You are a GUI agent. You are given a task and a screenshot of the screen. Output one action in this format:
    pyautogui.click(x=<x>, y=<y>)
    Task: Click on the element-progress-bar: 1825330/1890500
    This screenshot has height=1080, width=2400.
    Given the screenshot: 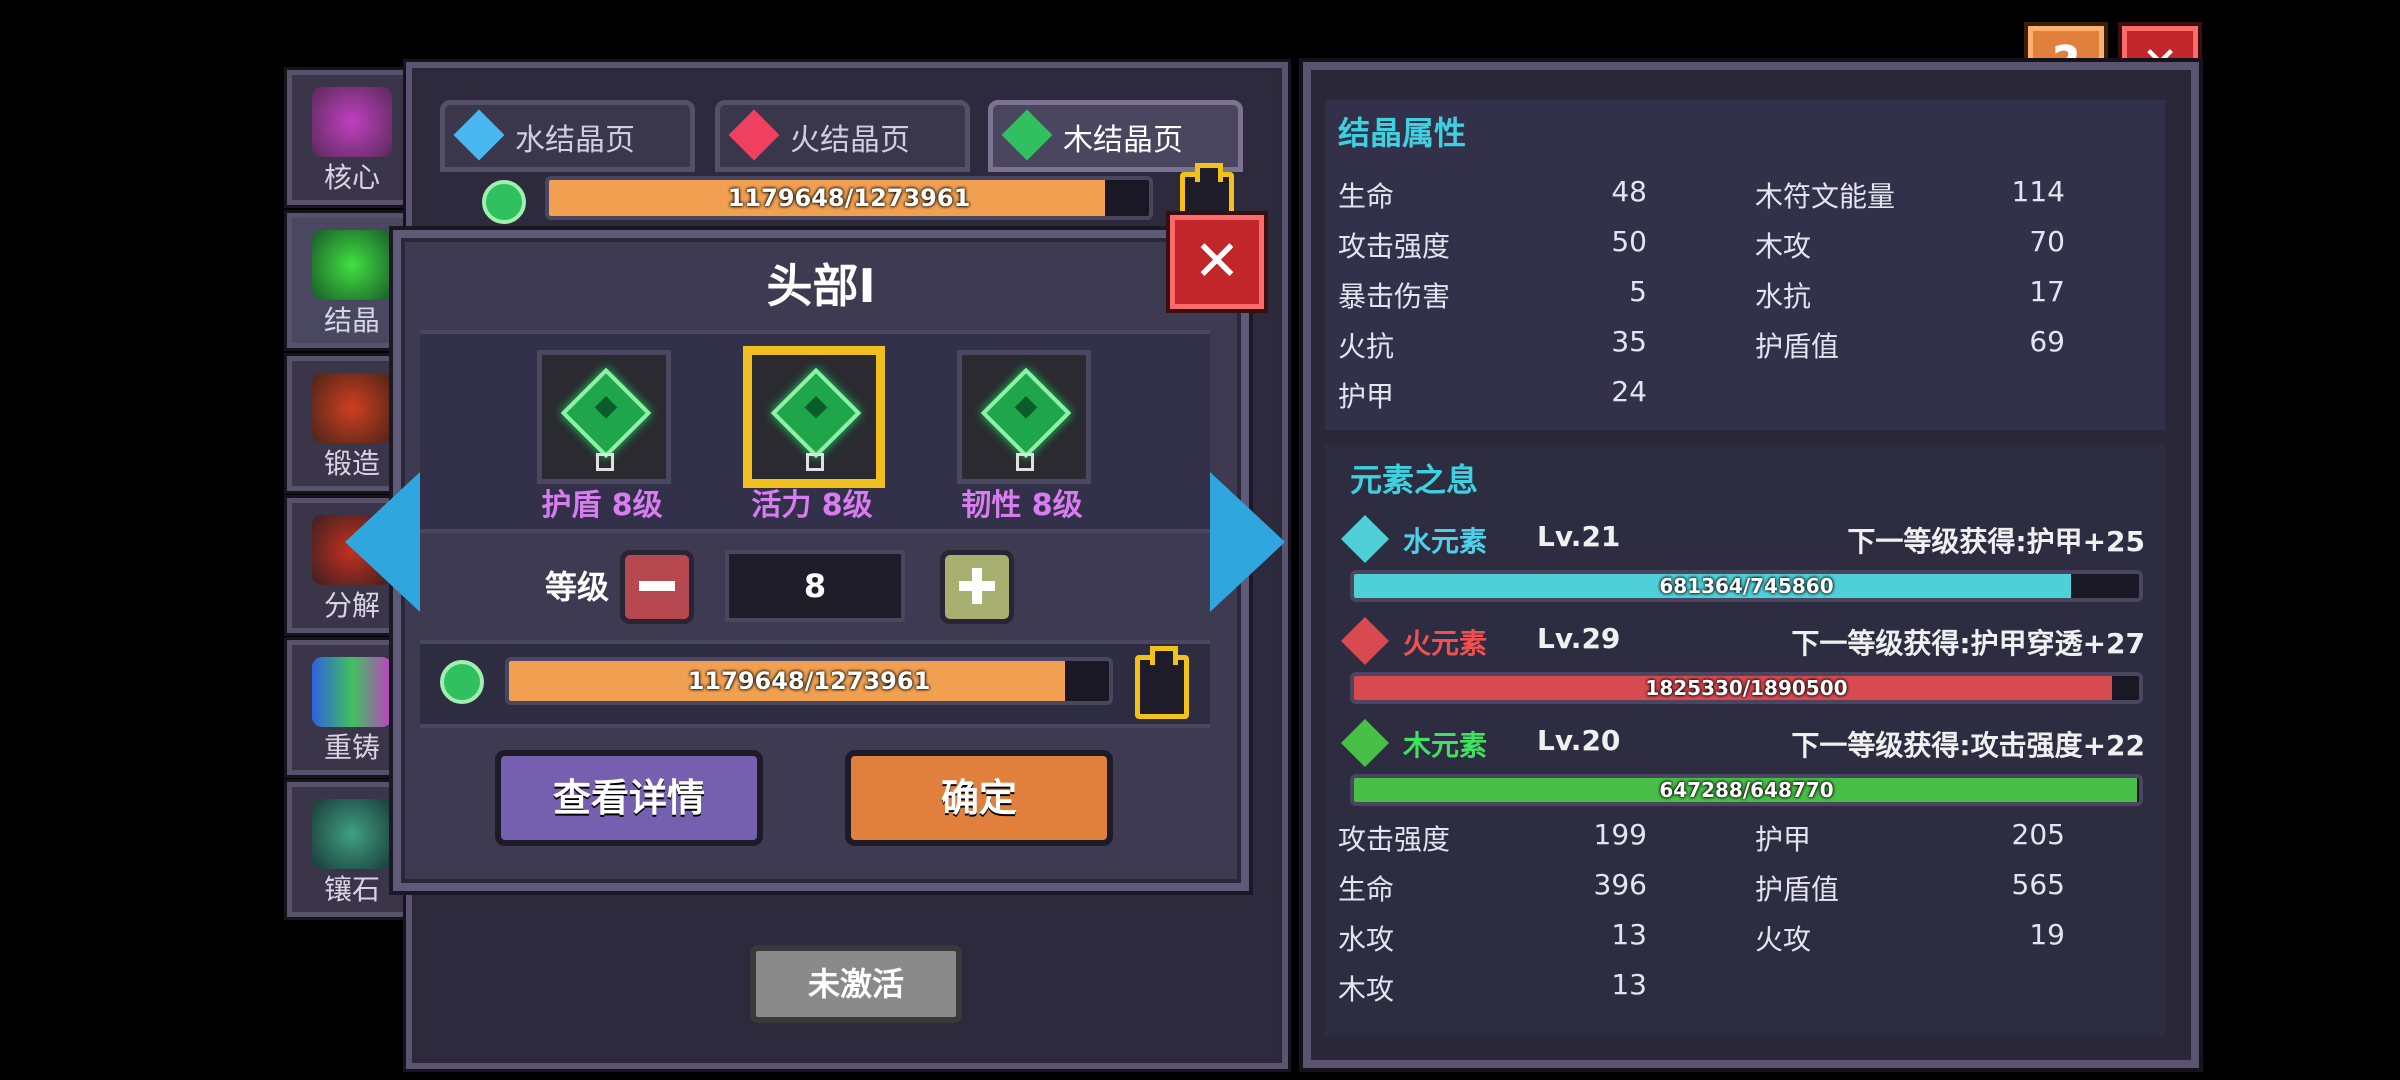 What is the action you would take?
    pyautogui.click(x=1746, y=688)
    